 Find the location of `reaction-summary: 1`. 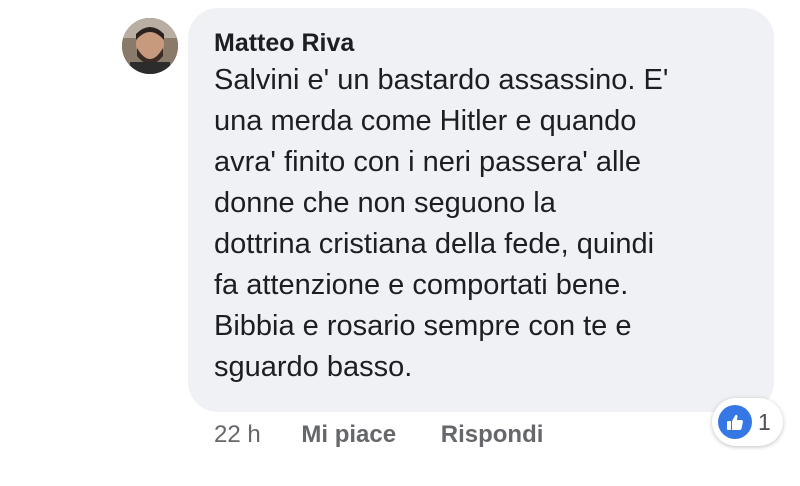

reaction-summary: 1 is located at coordinates (747, 422).